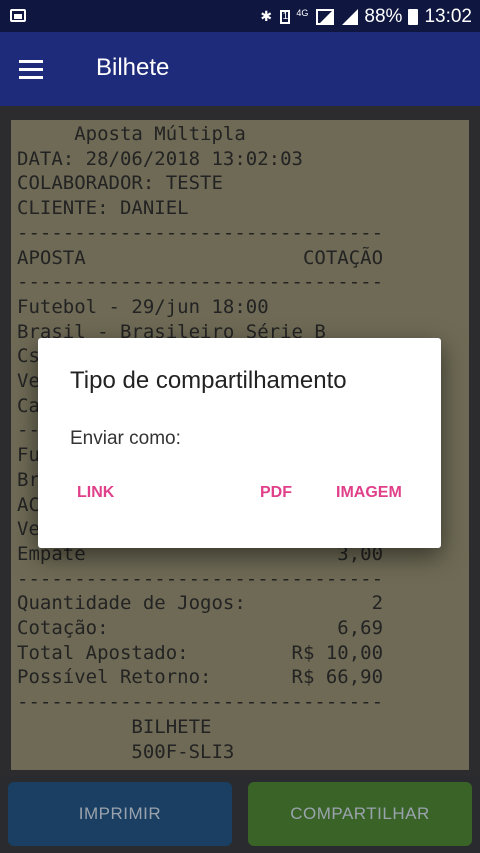 Image resolution: width=480 pixels, height=853 pixels. Describe the element at coordinates (125, 438) in the screenshot. I see `dialog-message: Enviar como:` at that location.